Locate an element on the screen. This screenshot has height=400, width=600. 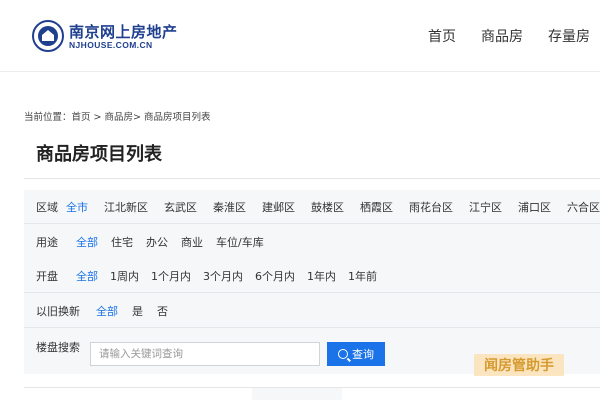
logo-subtitle: NJHOUSE.COM.CN is located at coordinates (111, 45).